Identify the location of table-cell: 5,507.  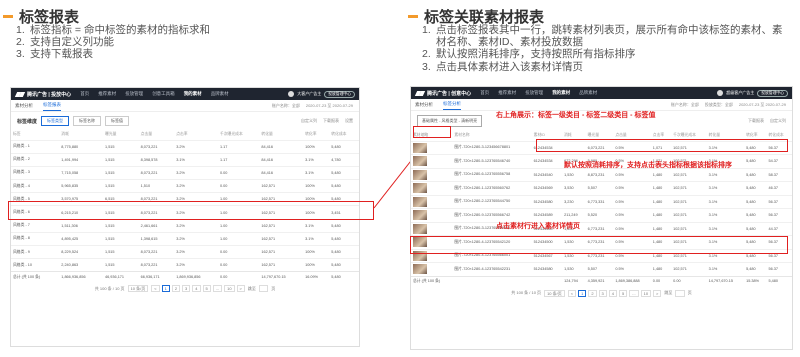
(599, 188).